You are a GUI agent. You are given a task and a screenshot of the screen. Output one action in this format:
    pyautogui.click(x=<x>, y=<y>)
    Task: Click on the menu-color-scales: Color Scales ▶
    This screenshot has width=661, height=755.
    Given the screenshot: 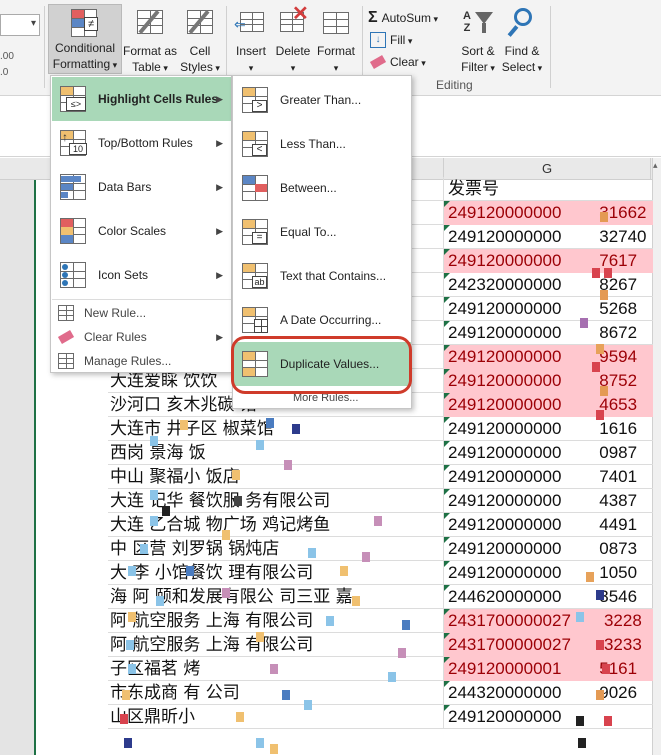 What is the action you would take?
    pyautogui.click(x=141, y=231)
    